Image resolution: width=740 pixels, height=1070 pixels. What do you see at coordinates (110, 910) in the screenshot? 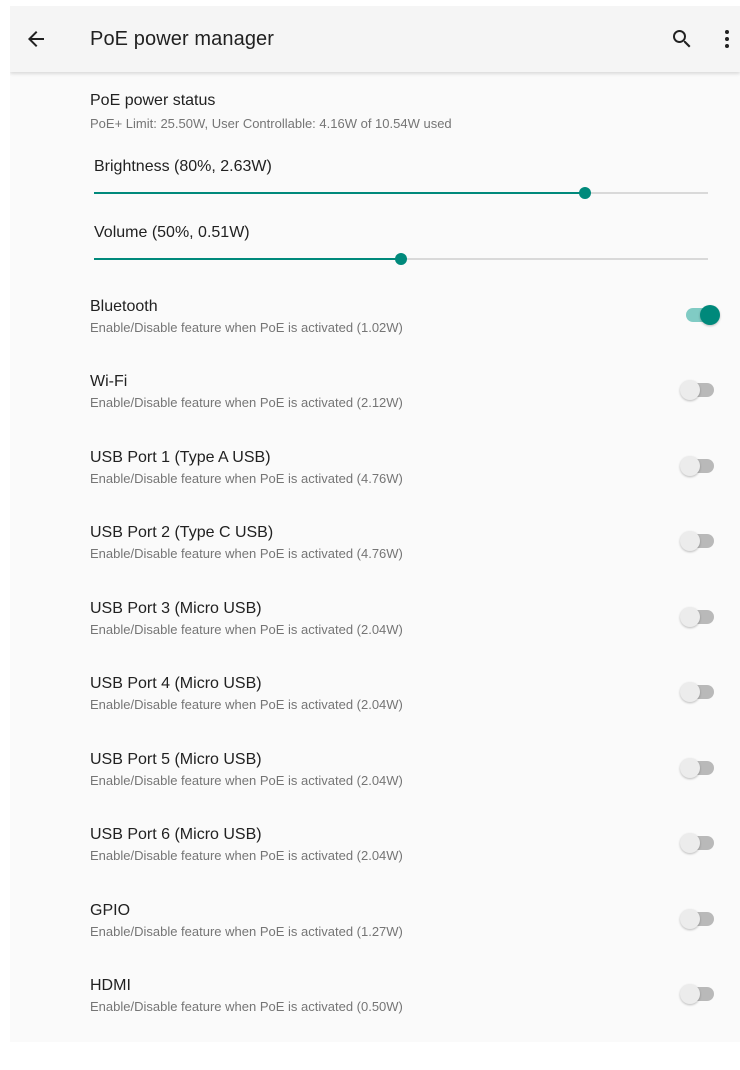
I see `setting-title: GPIO` at bounding box center [110, 910].